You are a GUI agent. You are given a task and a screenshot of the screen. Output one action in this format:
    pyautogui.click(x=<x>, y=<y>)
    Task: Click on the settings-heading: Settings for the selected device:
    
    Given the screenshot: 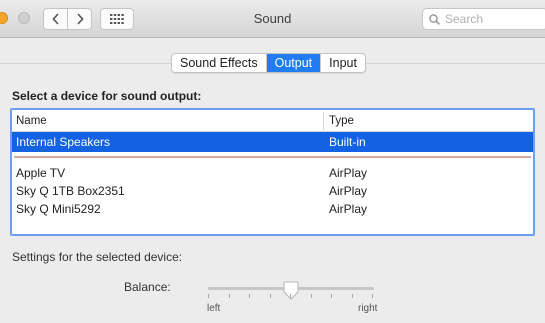 What is the action you would take?
    pyautogui.click(x=97, y=257)
    